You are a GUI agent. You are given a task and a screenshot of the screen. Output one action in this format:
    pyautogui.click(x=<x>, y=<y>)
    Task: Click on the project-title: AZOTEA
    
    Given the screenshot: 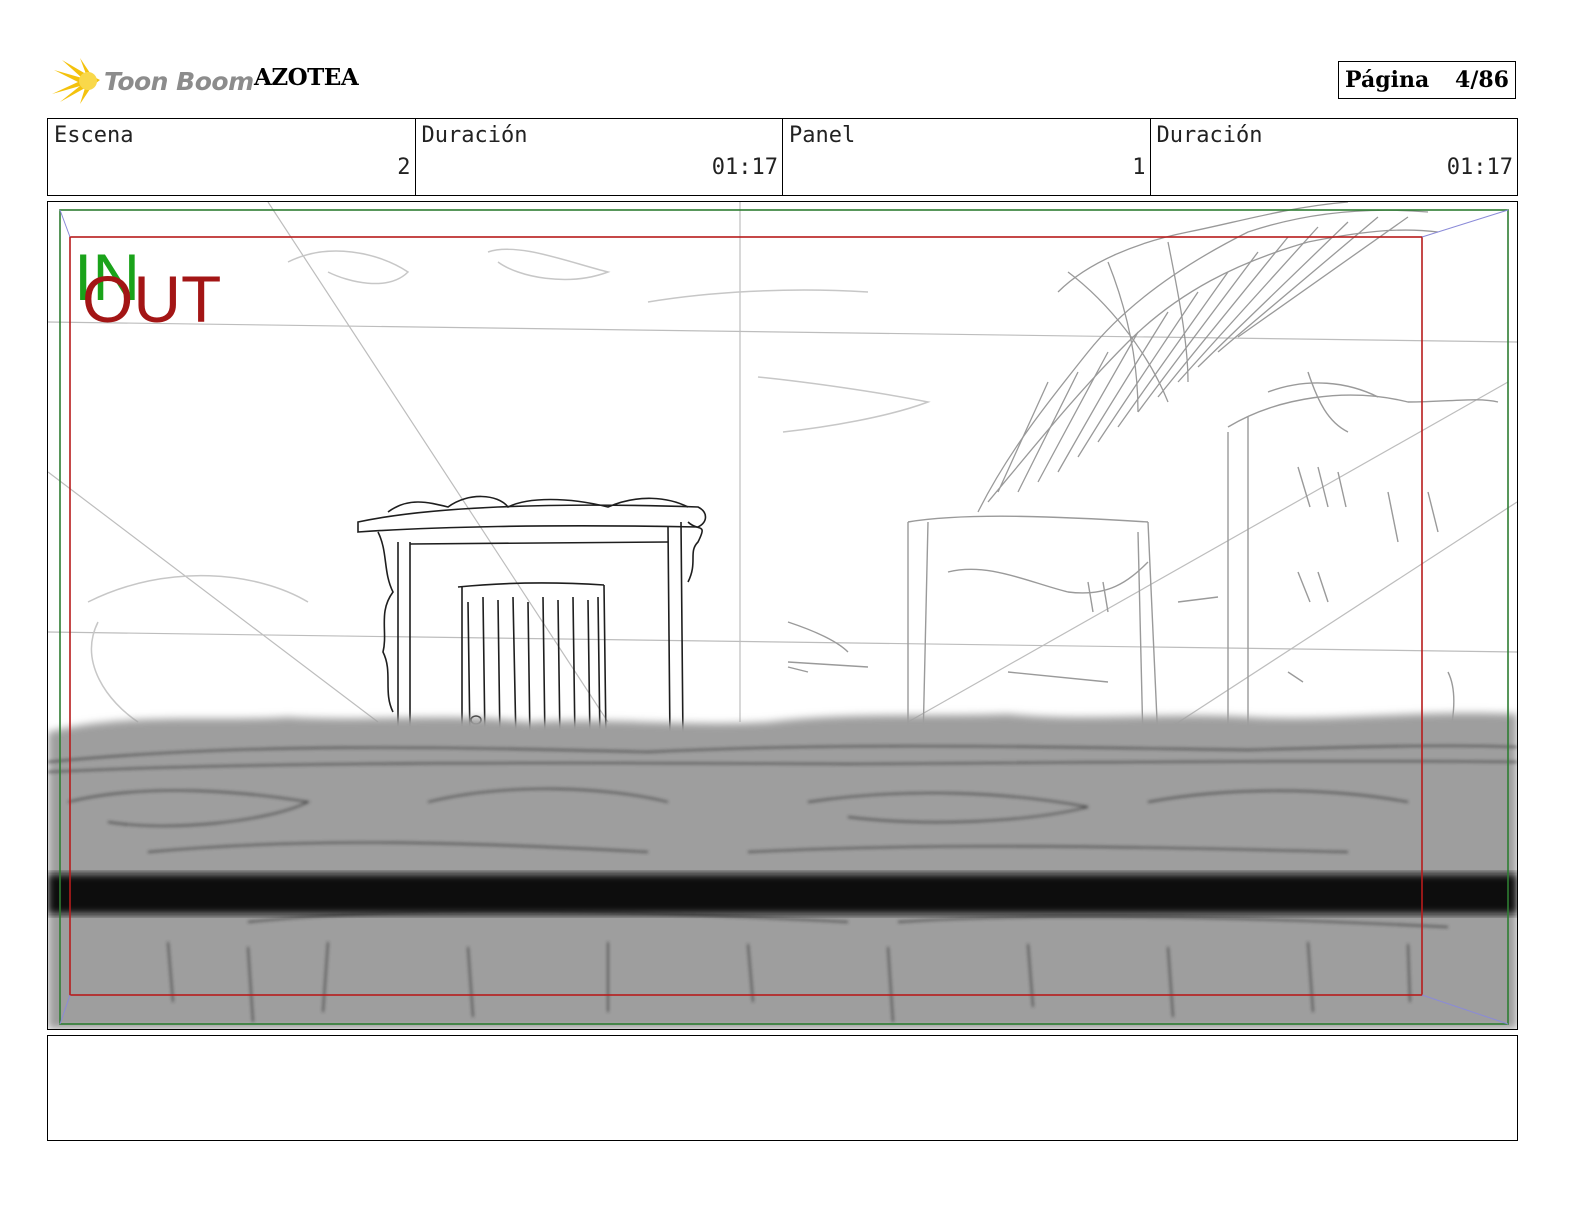 What is the action you would take?
    pyautogui.click(x=306, y=77)
    